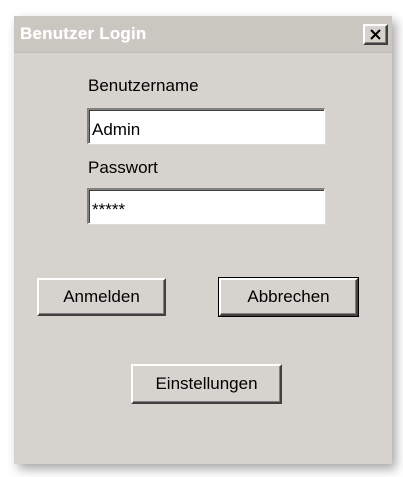  What do you see at coordinates (206, 384) in the screenshot?
I see `settings-button: Einstellungen` at bounding box center [206, 384].